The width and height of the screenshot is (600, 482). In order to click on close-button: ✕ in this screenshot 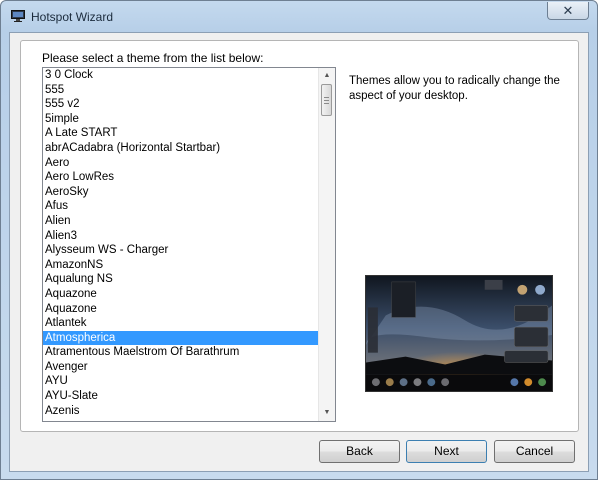, I will do `click(568, 11)`.